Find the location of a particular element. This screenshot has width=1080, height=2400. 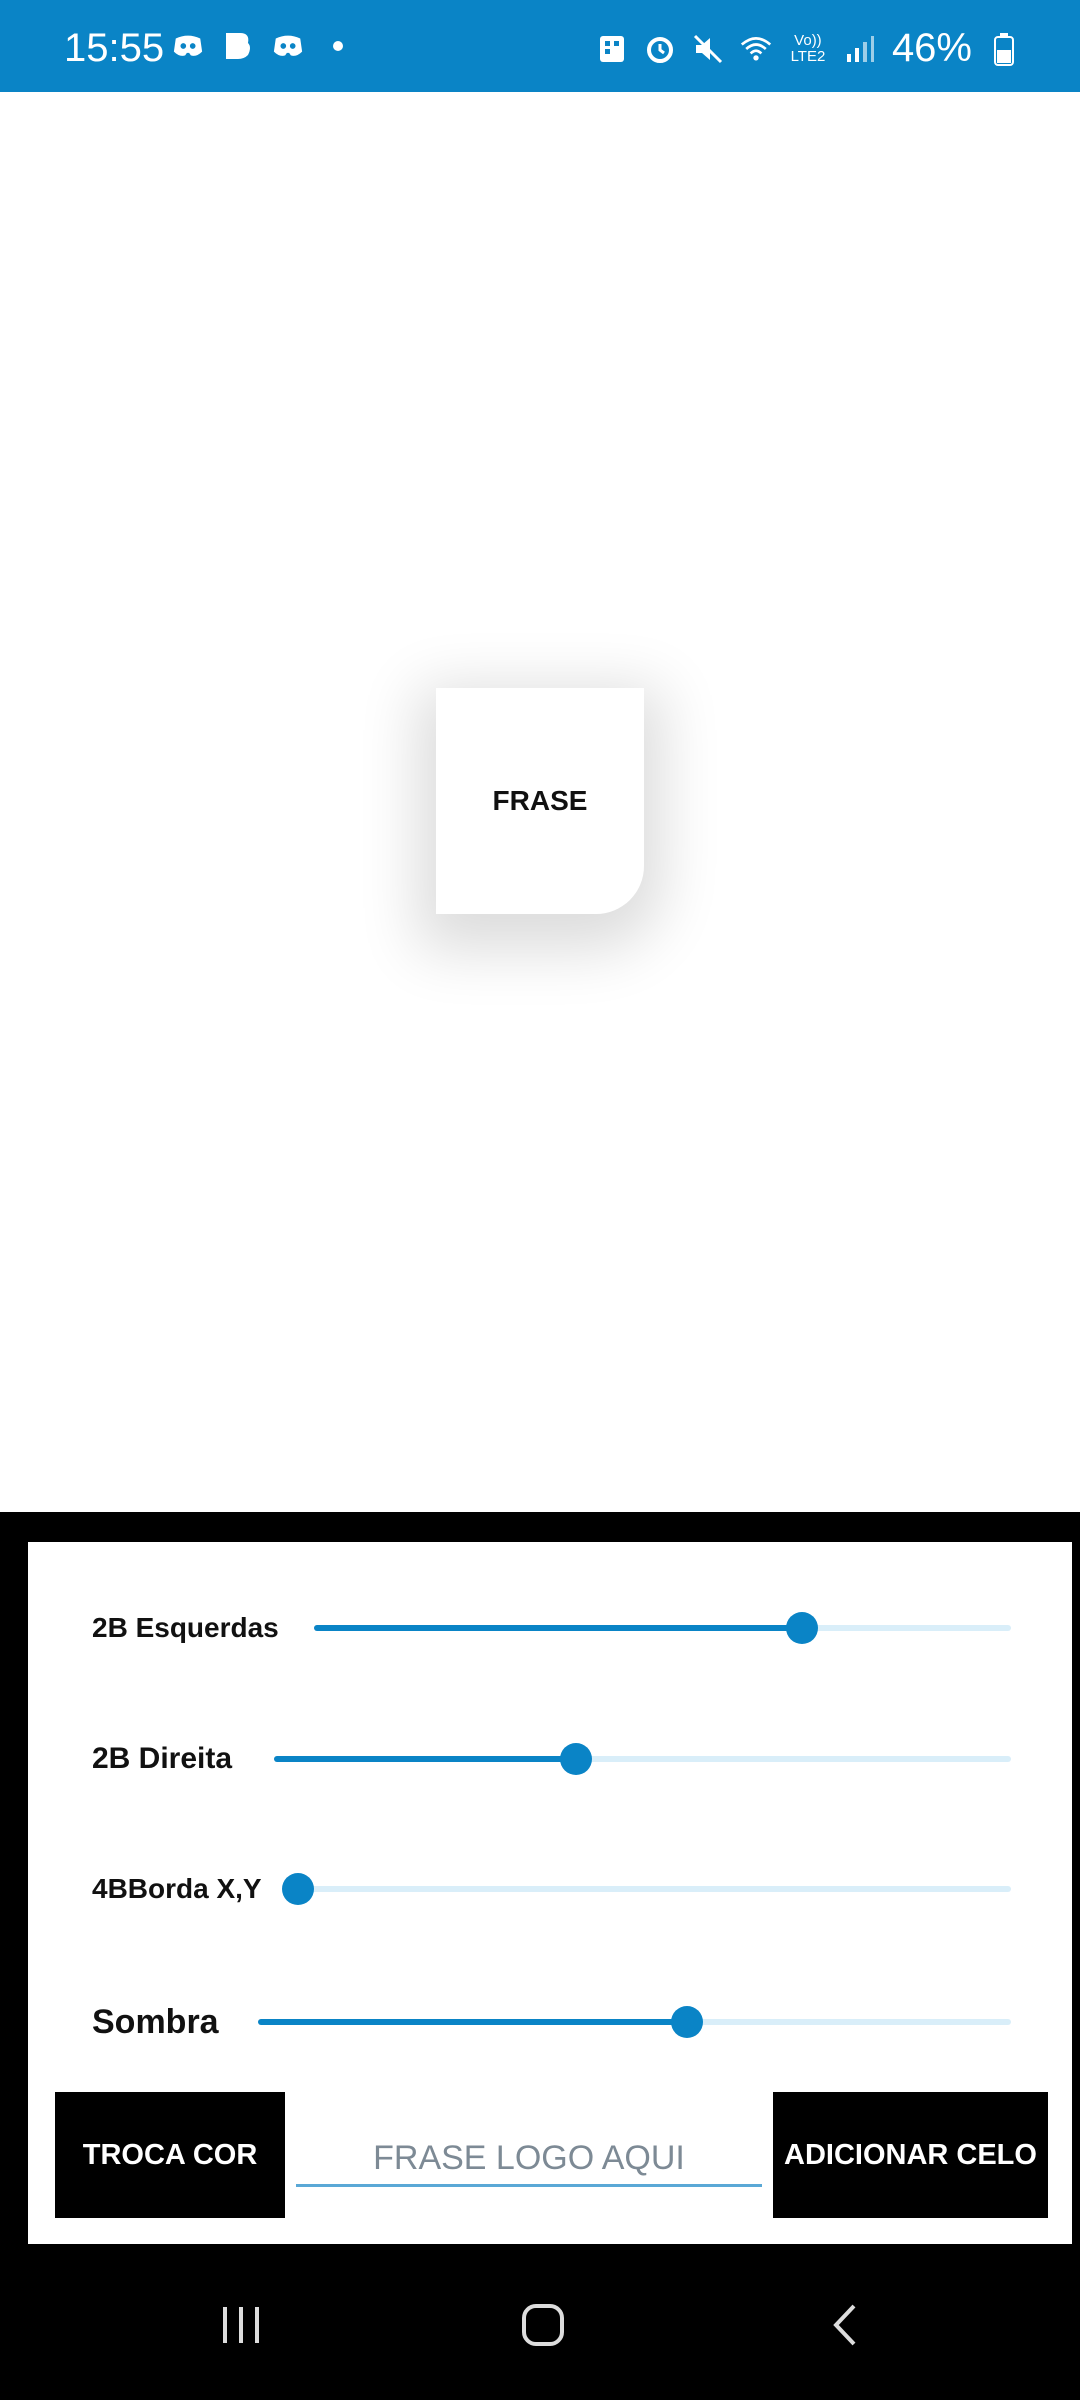

border-xy-slider is located at coordinates (646, 1889).